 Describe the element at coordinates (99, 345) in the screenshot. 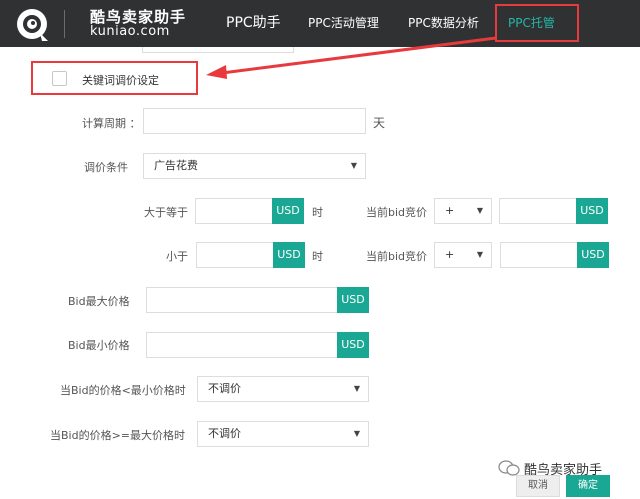

I see `bid-min-label: Bid最小价格` at that location.